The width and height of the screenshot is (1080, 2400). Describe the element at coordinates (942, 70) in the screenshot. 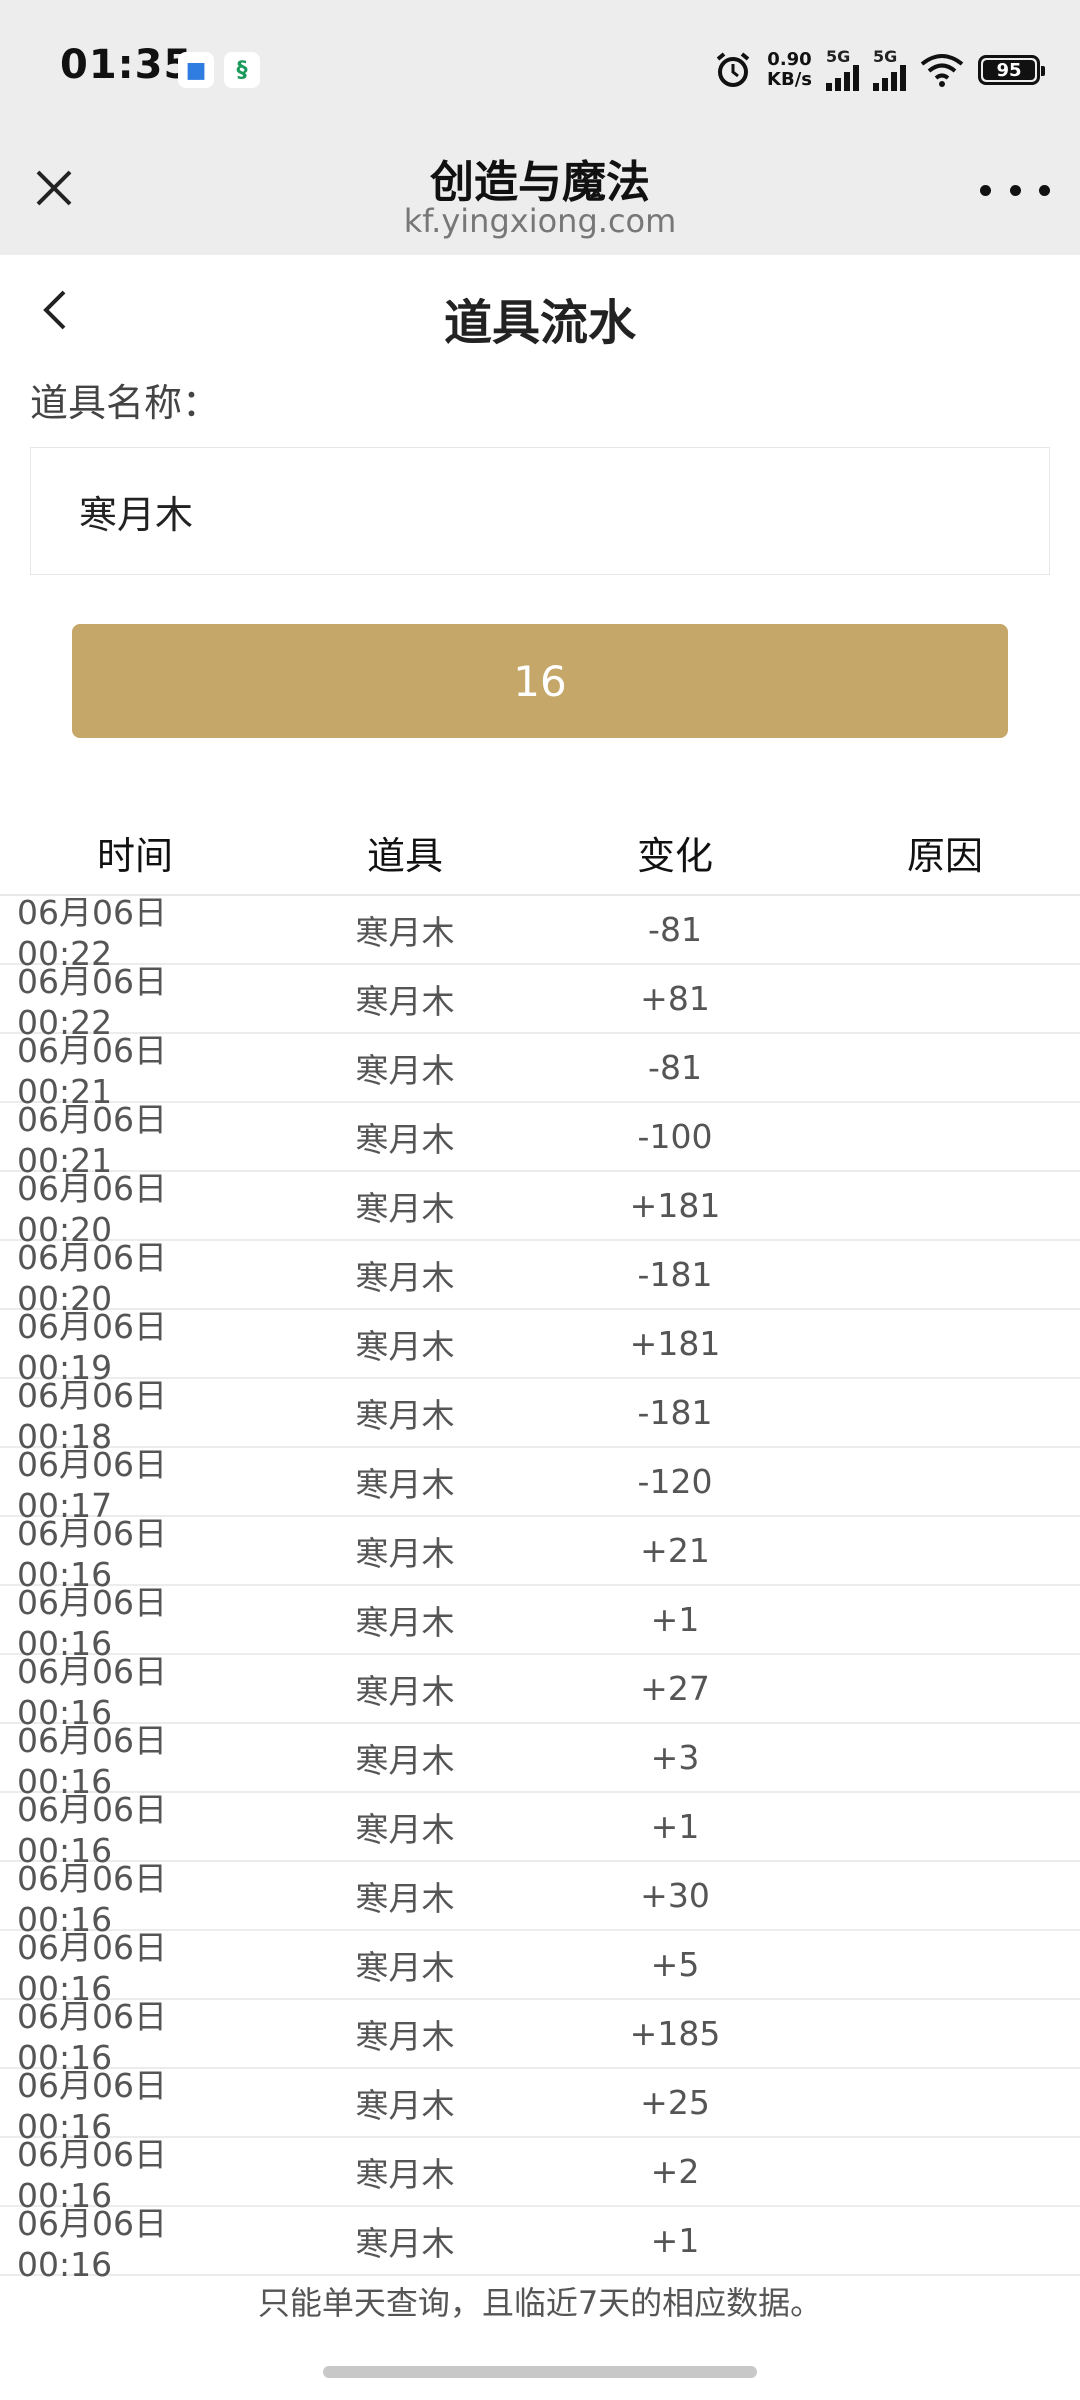

I see `wifi-icon` at that location.